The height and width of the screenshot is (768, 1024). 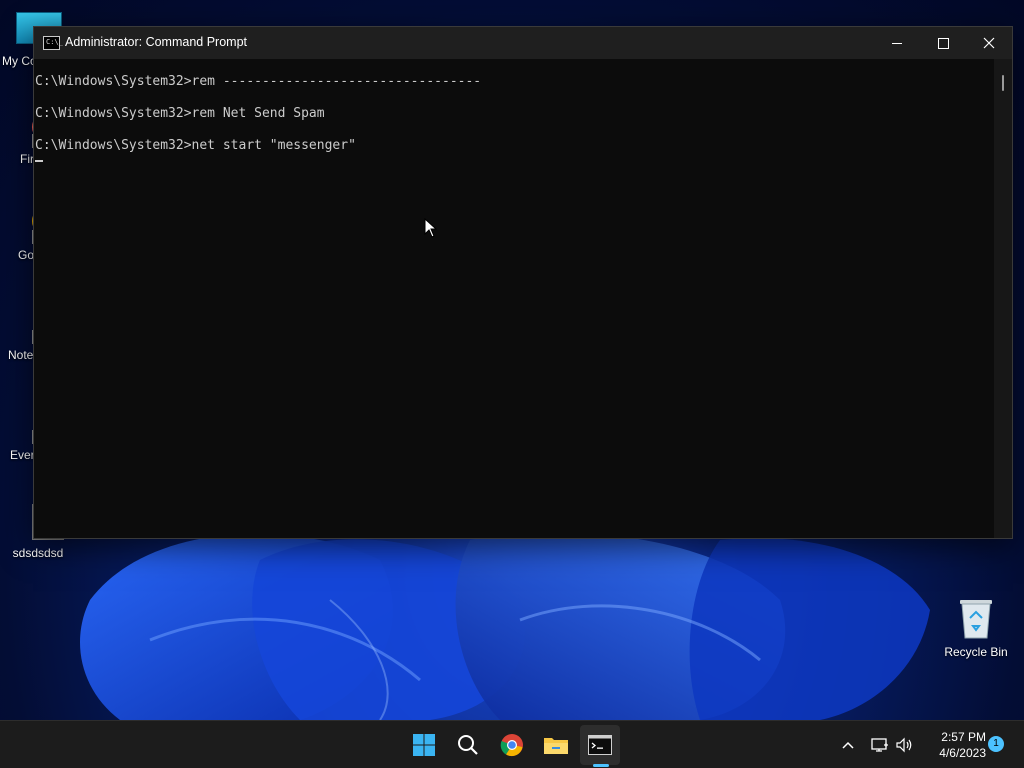 I want to click on scrollbar-thumb, so click(x=1003, y=83).